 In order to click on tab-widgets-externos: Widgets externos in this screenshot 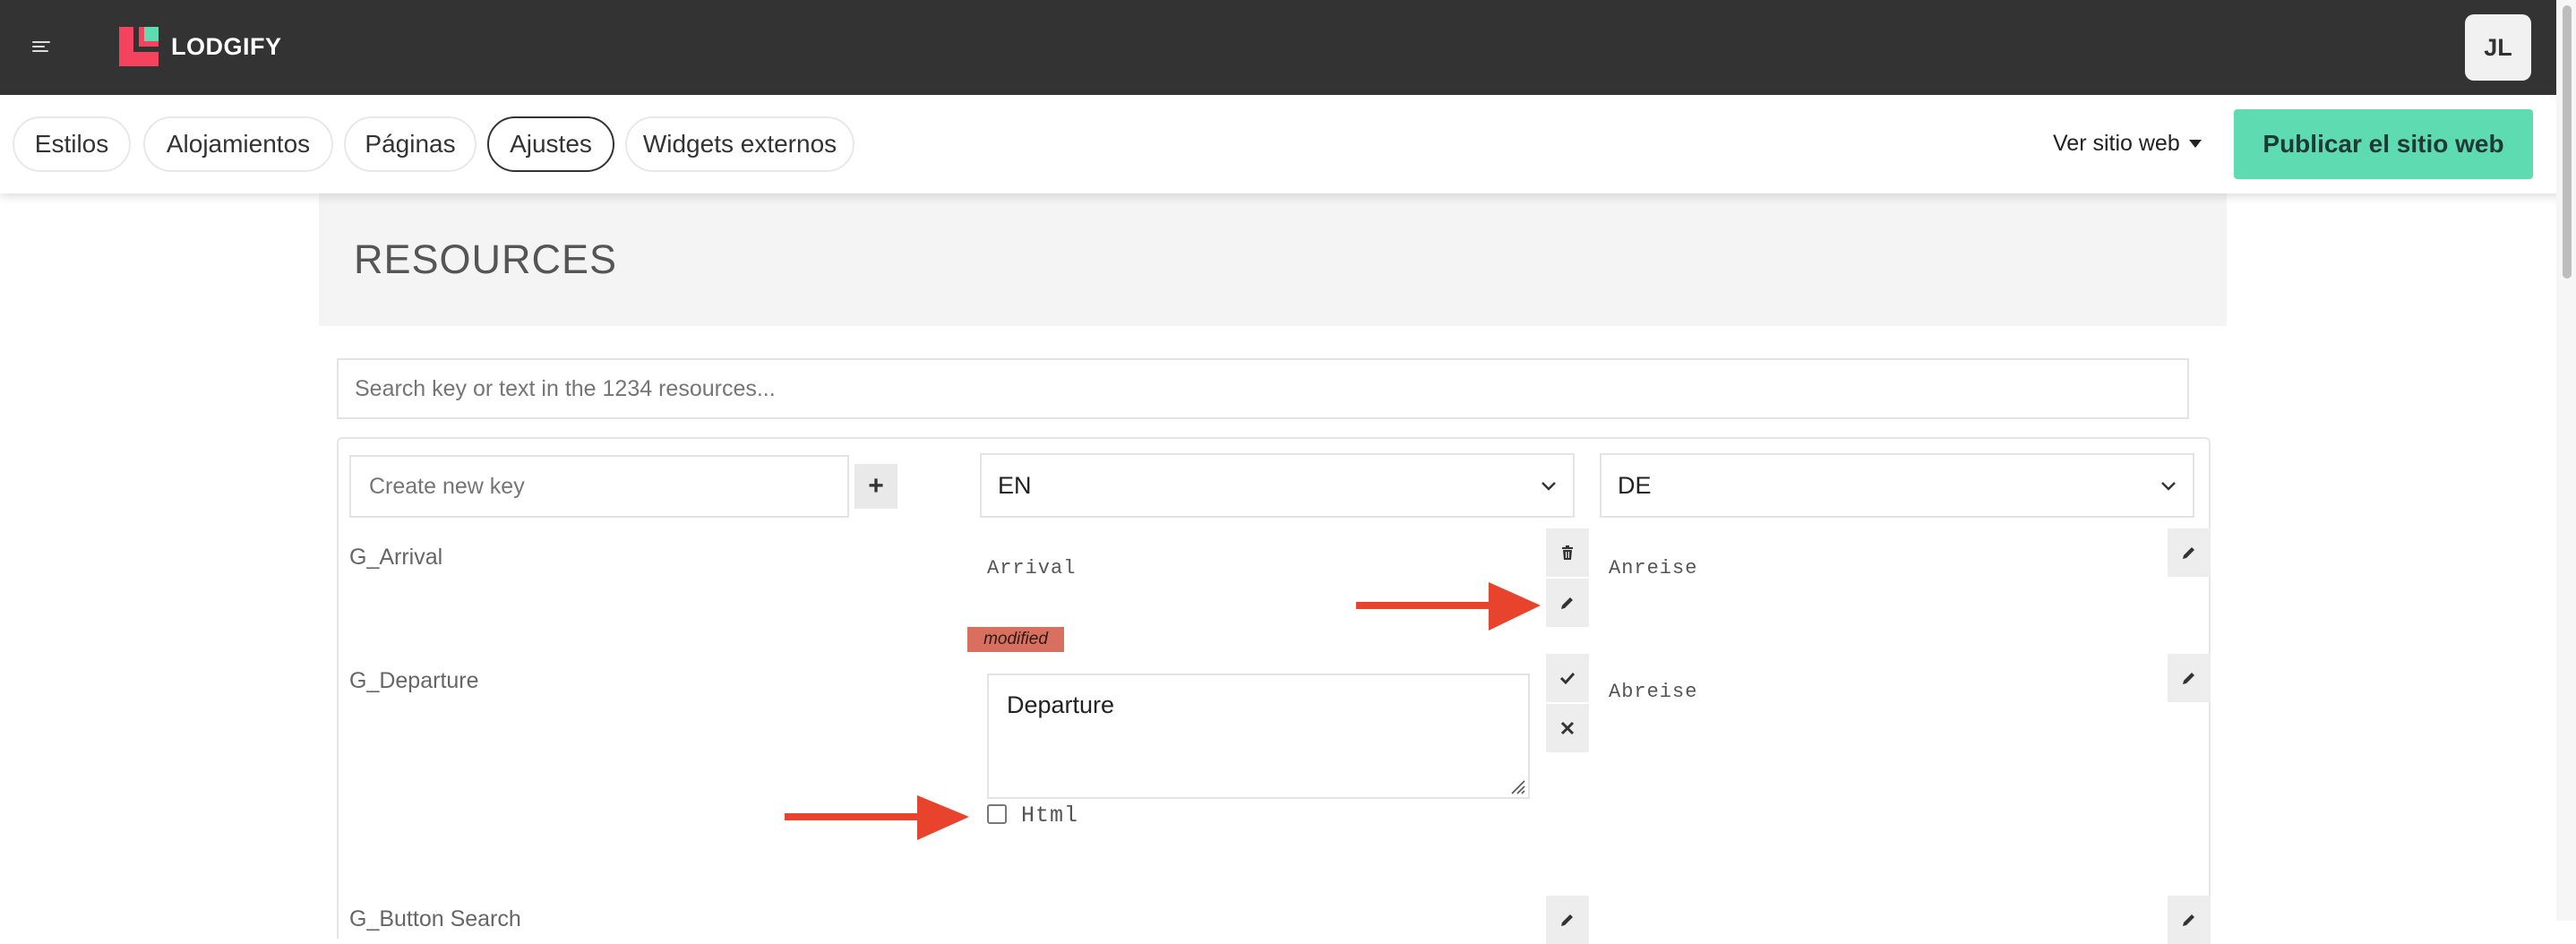, I will do `click(739, 144)`.